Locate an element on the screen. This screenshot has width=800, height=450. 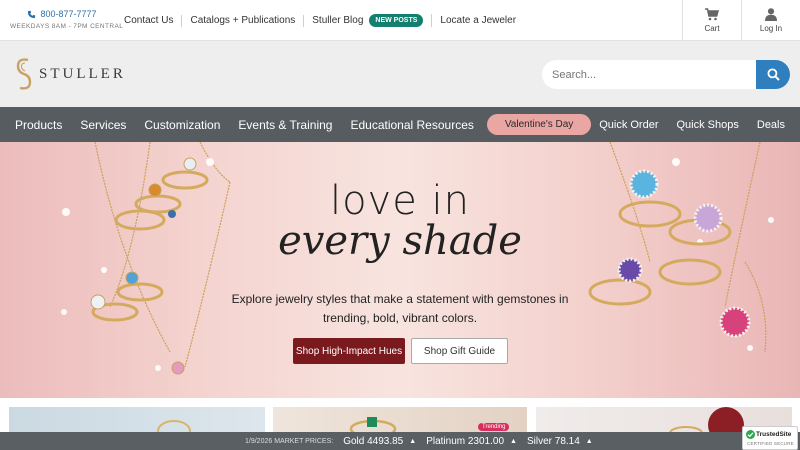
gold-price: Gold 4493.85 ▲ is located at coordinates (379, 441).